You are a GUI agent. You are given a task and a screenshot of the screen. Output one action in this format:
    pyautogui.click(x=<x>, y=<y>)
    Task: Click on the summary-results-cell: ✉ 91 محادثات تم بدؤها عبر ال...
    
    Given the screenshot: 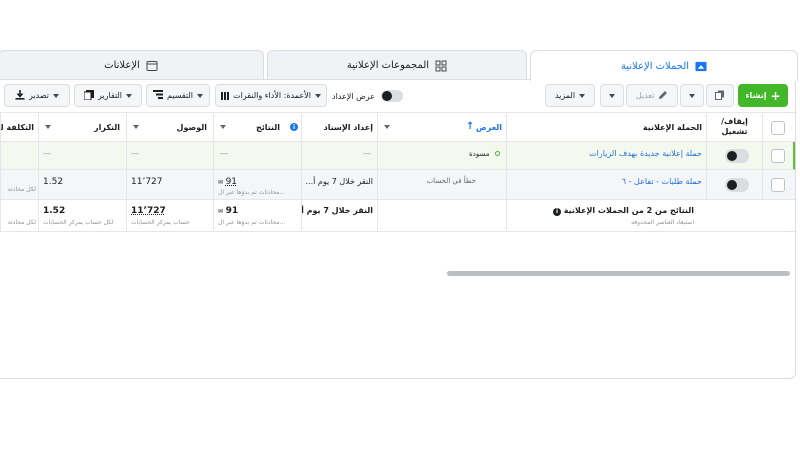 What is the action you would take?
    pyautogui.click(x=257, y=215)
    